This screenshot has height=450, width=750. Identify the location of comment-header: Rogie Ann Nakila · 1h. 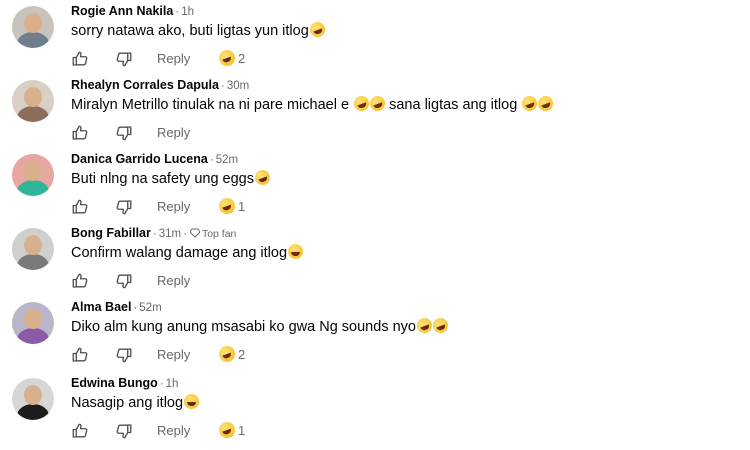
(132, 11).